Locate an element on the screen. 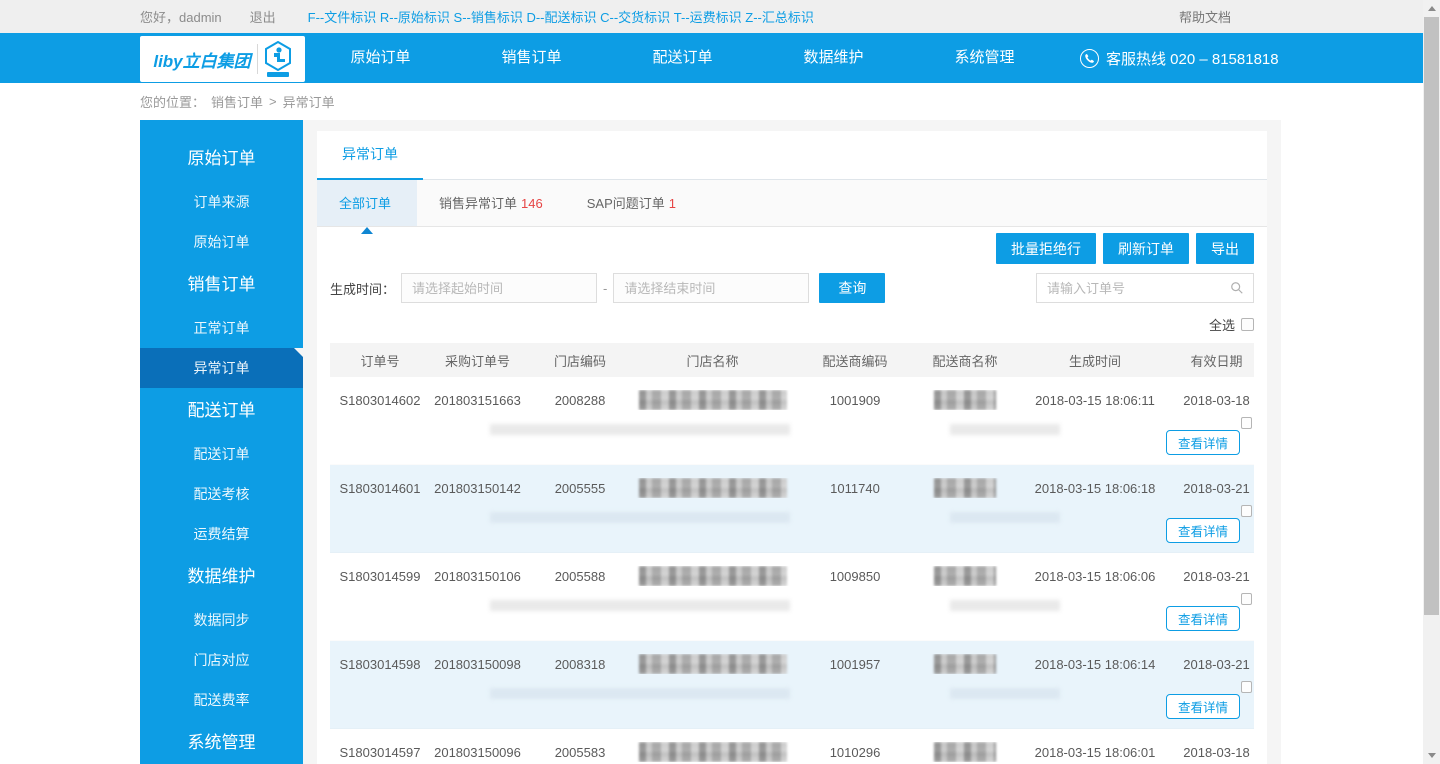 This screenshot has height=764, width=1440. end-date-field is located at coordinates (711, 288).